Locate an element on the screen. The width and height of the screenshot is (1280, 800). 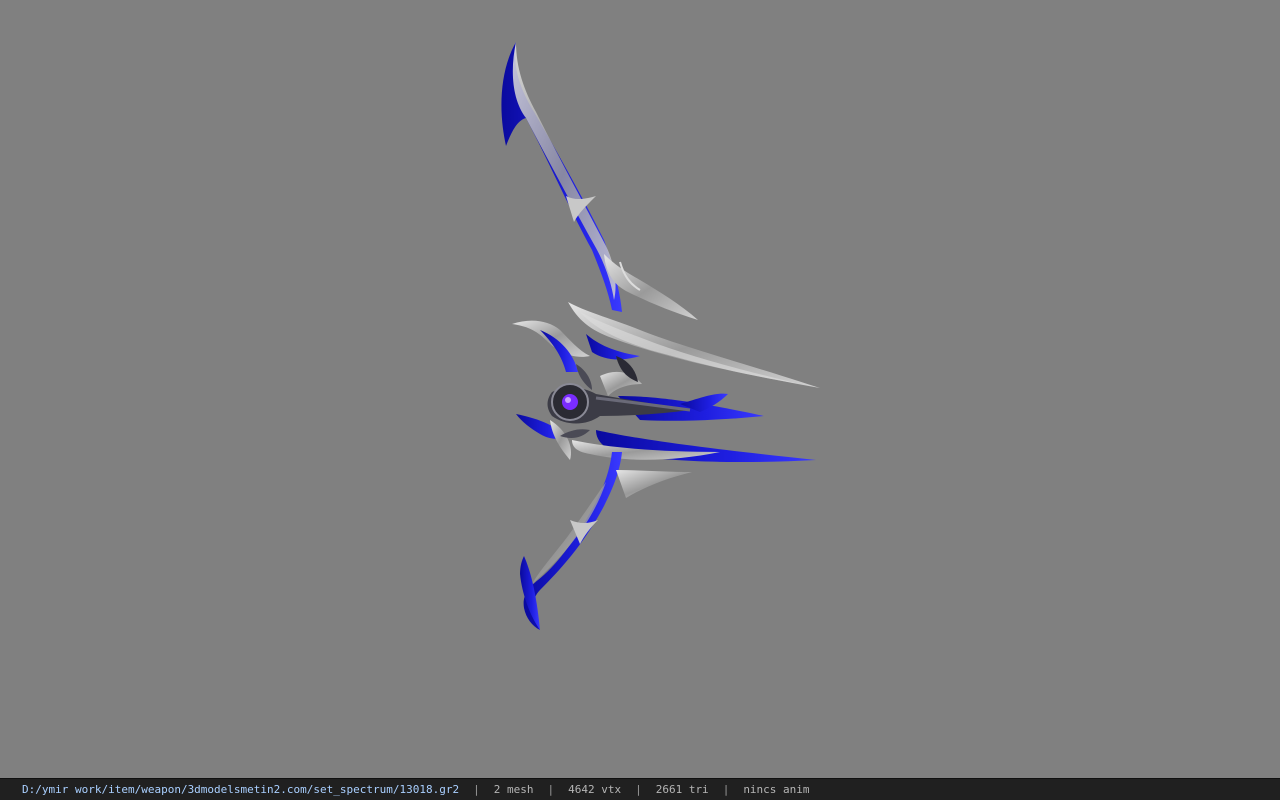
vertex-count: 4642 vtx is located at coordinates (595, 789).